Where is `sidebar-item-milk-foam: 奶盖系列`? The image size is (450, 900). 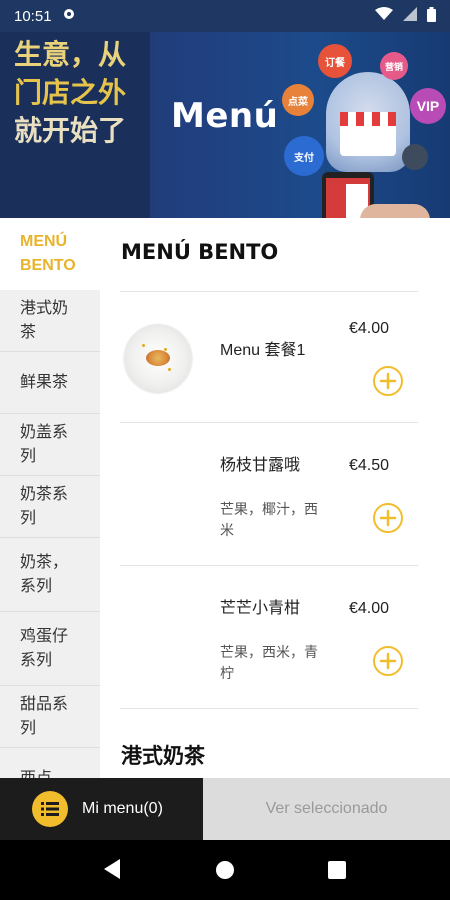
sidebar-item-milk-foam: 奶盖系列 is located at coordinates (50, 445).